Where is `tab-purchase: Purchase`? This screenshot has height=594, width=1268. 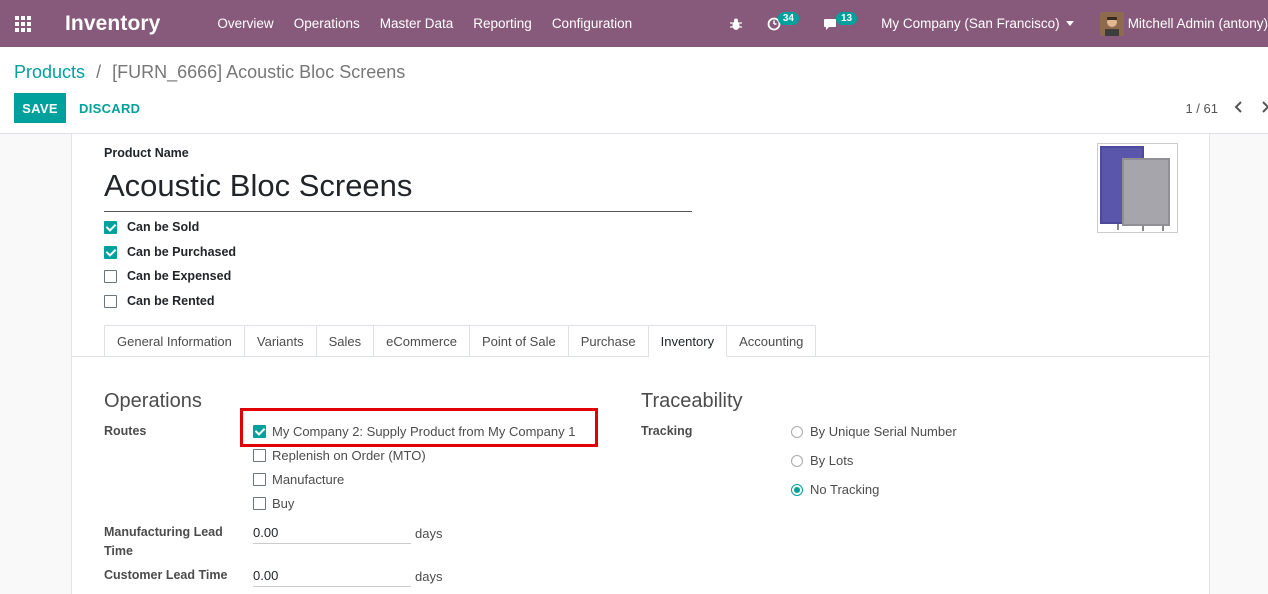 tab-purchase: Purchase is located at coordinates (608, 341).